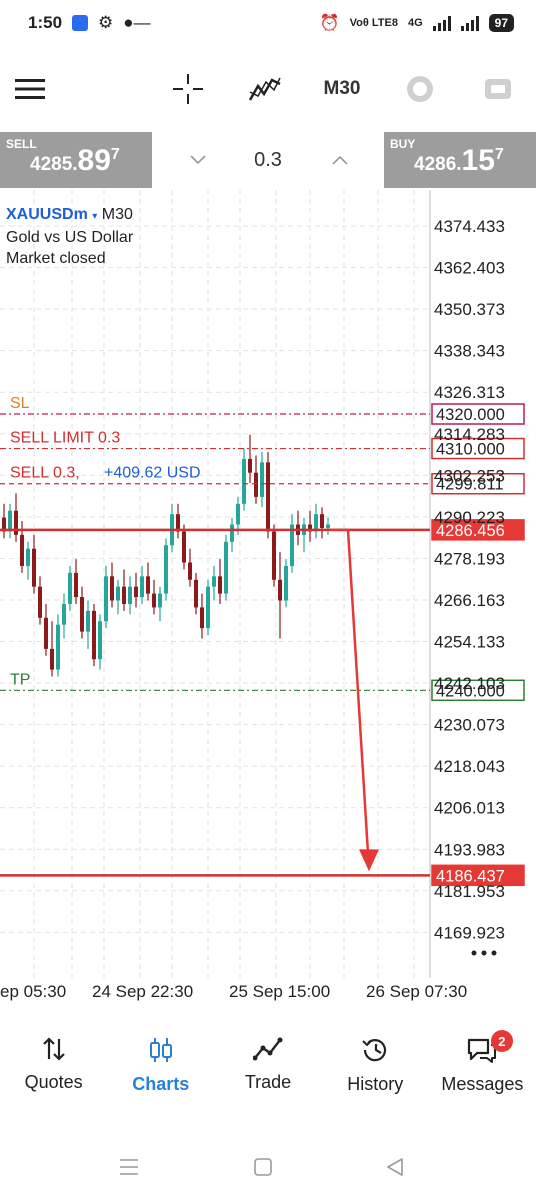 The height and width of the screenshot is (1200, 536). What do you see at coordinates (188, 89) in the screenshot?
I see `crosshair-button` at bounding box center [188, 89].